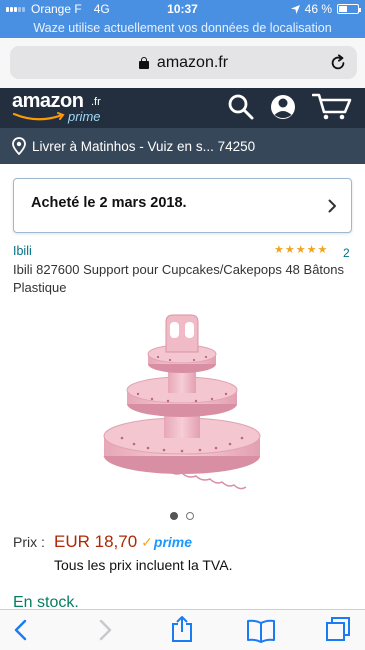 The image size is (365, 650). What do you see at coordinates (84, 116) in the screenshot?
I see `logo-prime: prime` at bounding box center [84, 116].